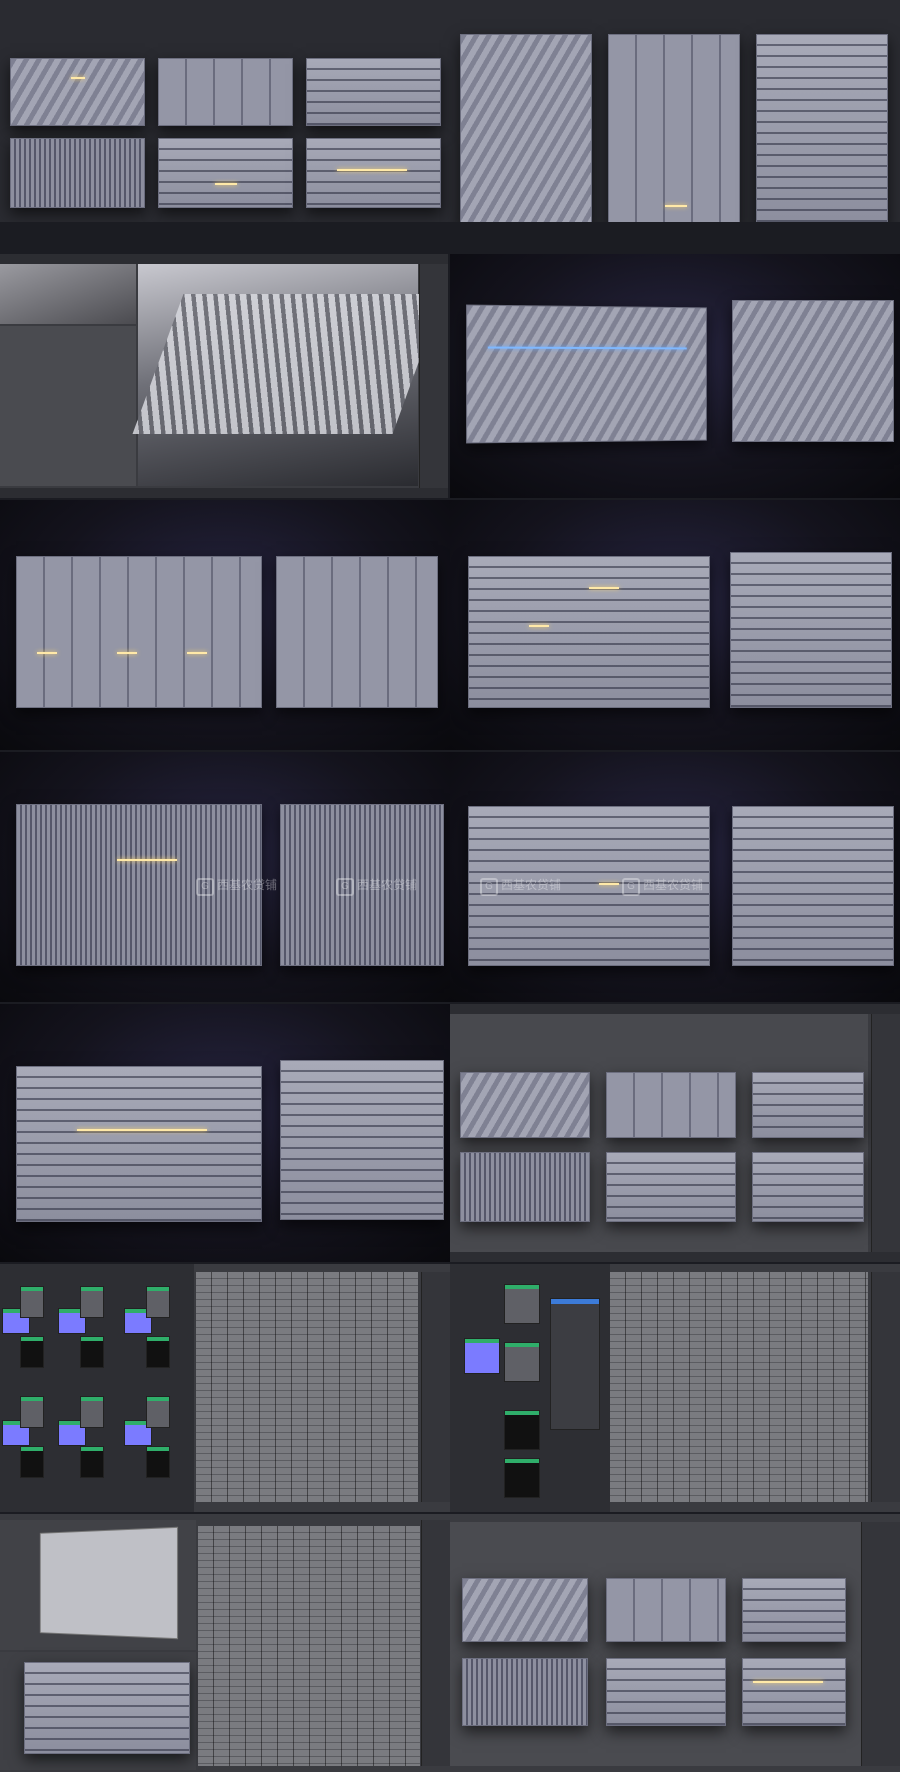 Image resolution: width=900 pixels, height=1772 pixels. I want to click on render-panel-d, so click(357, 632).